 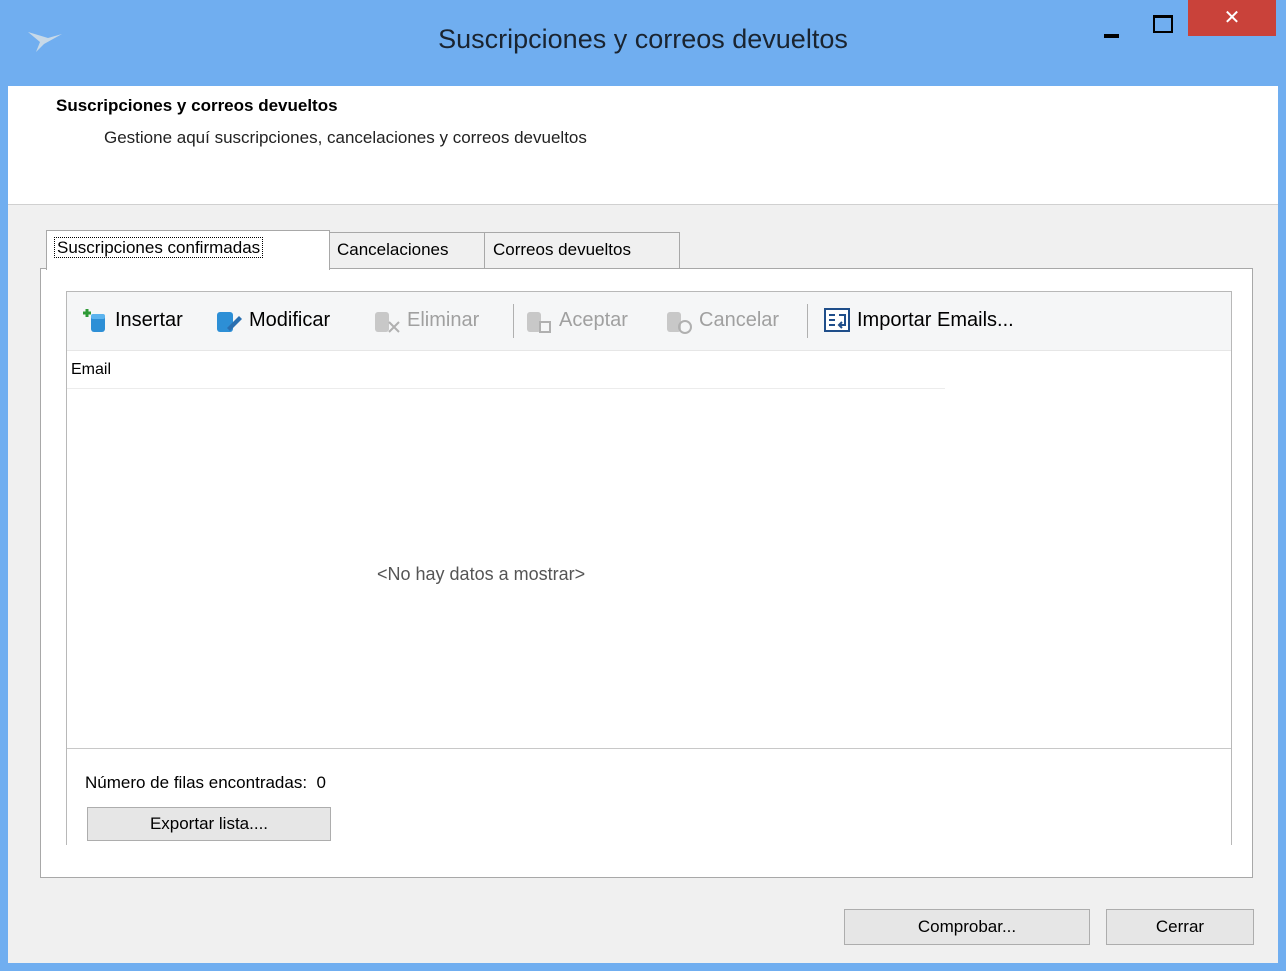 What do you see at coordinates (1113, 26) in the screenshot?
I see `minimize-button` at bounding box center [1113, 26].